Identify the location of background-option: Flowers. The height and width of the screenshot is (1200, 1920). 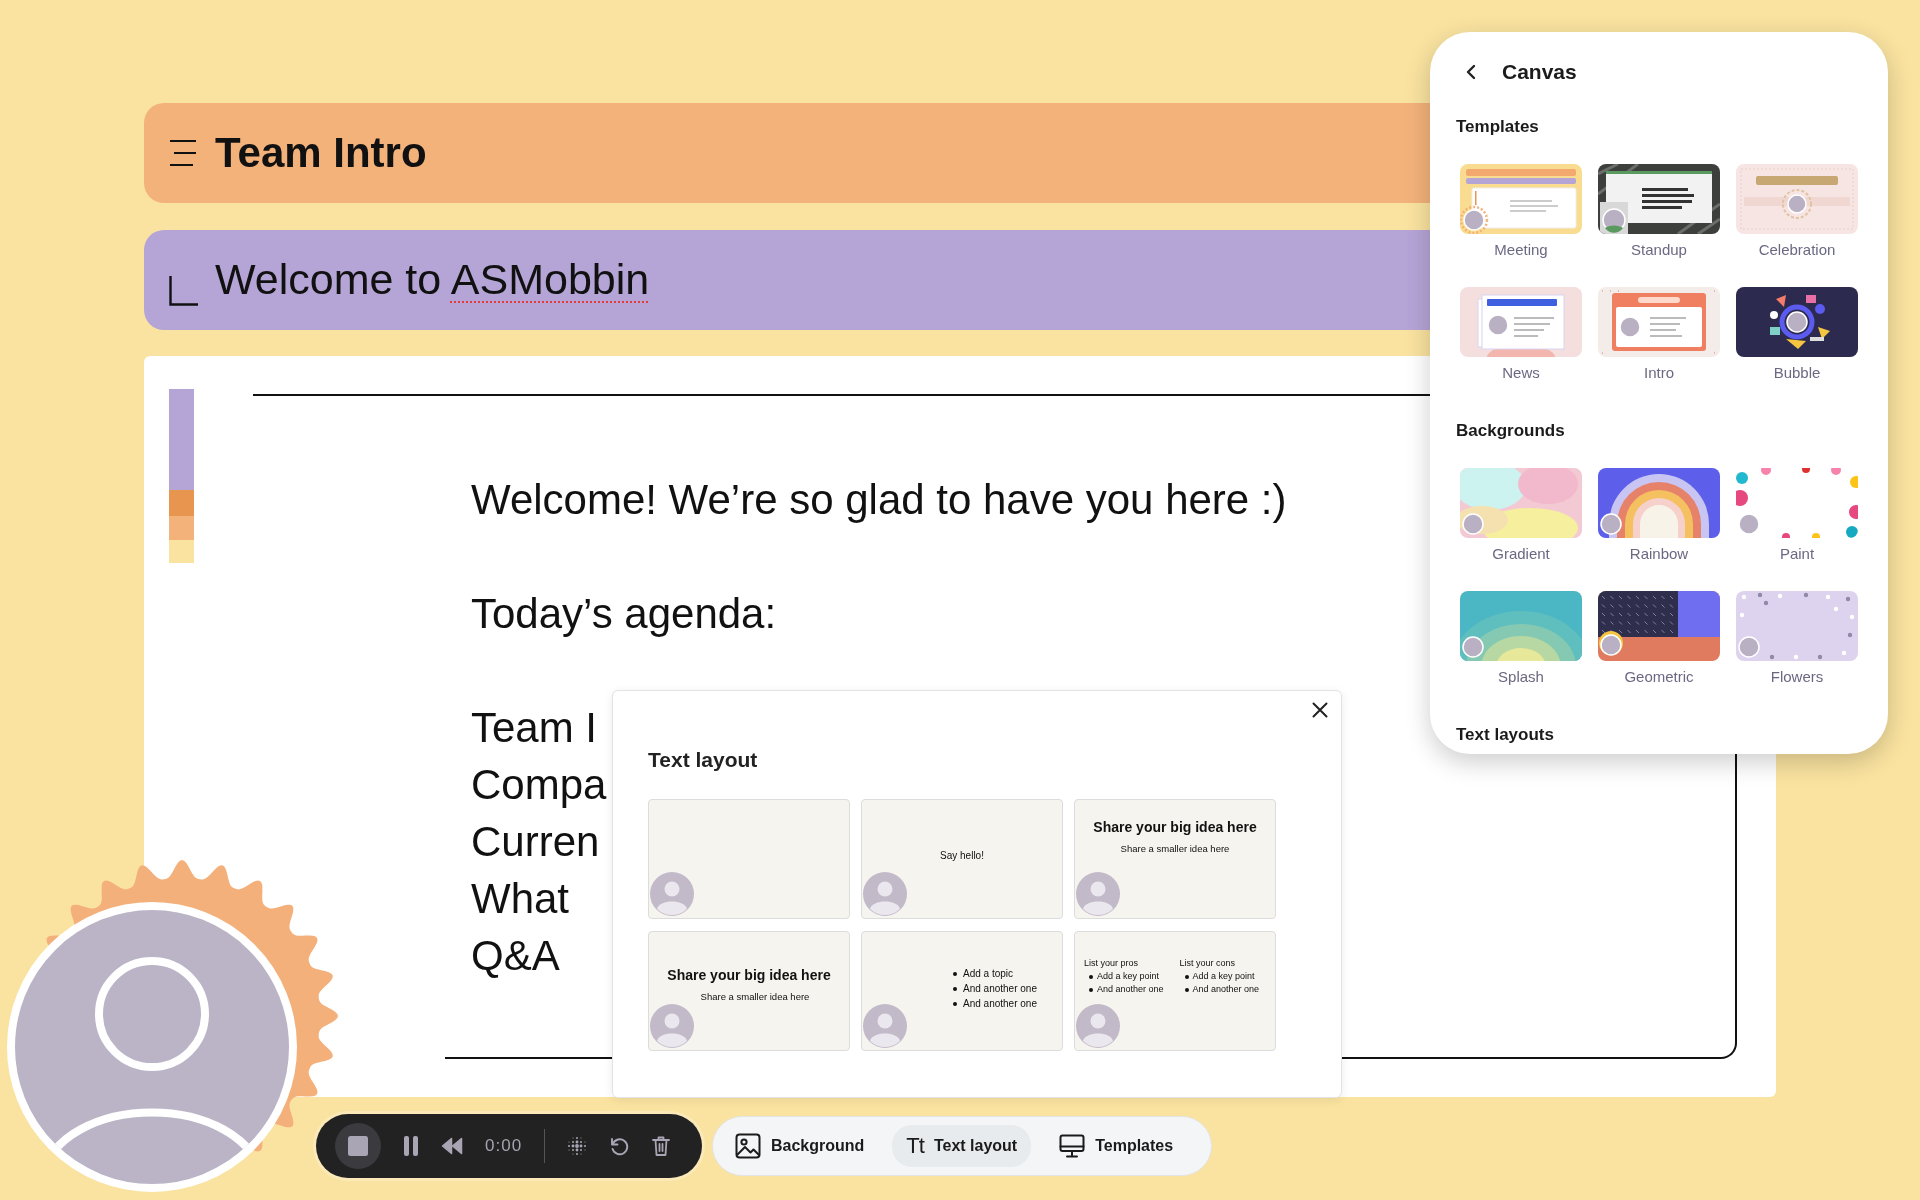
(1797, 638).